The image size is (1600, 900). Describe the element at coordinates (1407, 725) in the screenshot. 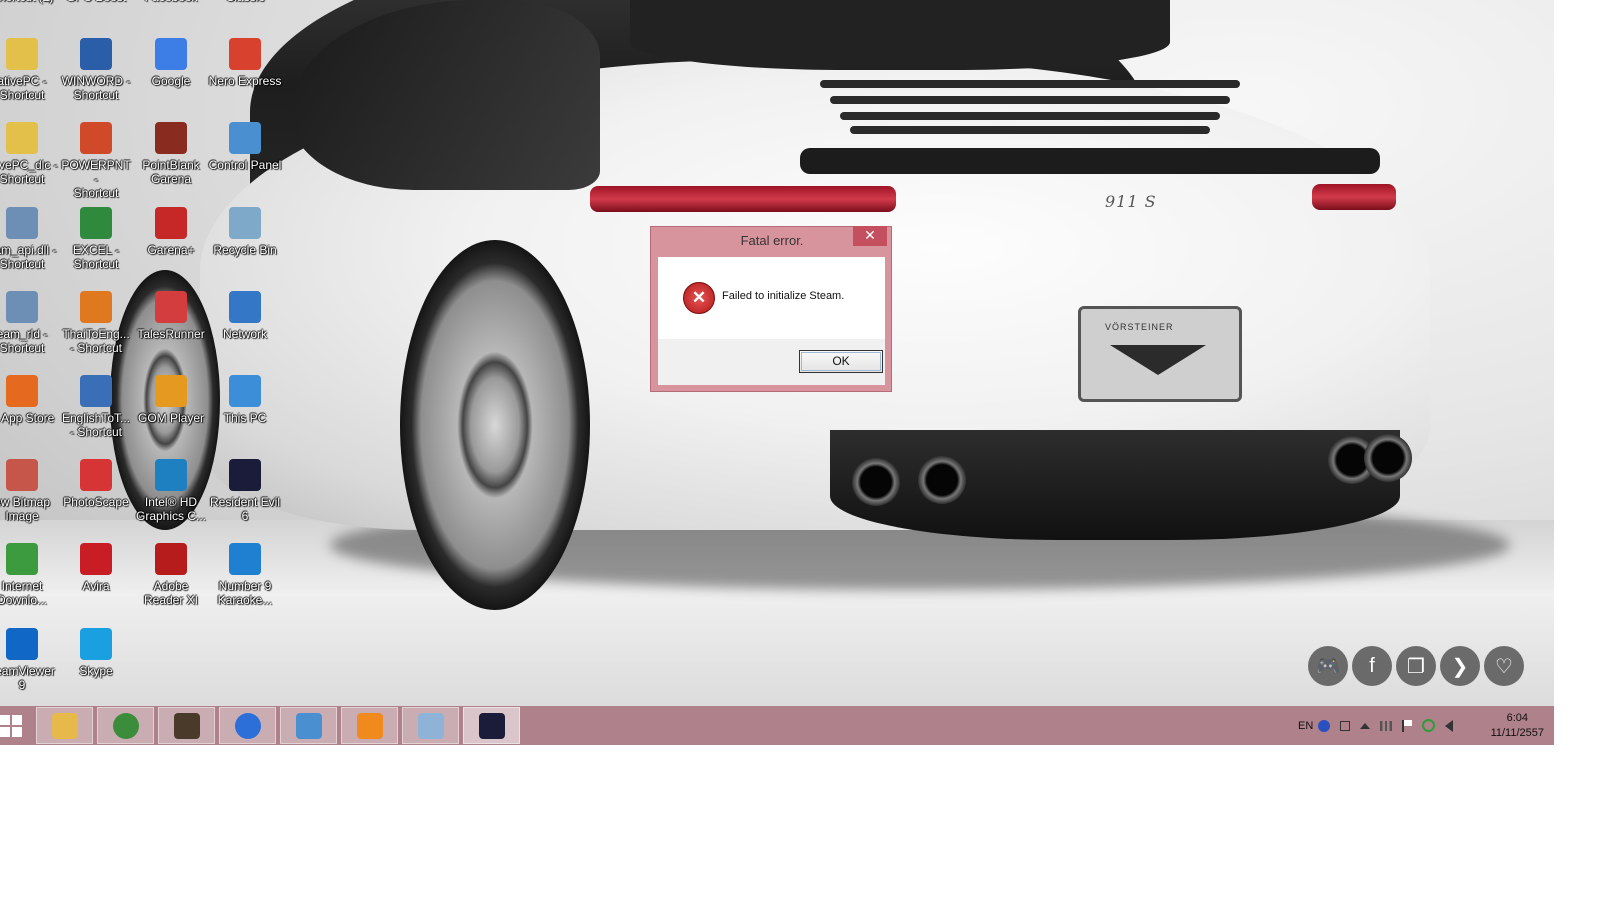

I see `flag-icon` at that location.